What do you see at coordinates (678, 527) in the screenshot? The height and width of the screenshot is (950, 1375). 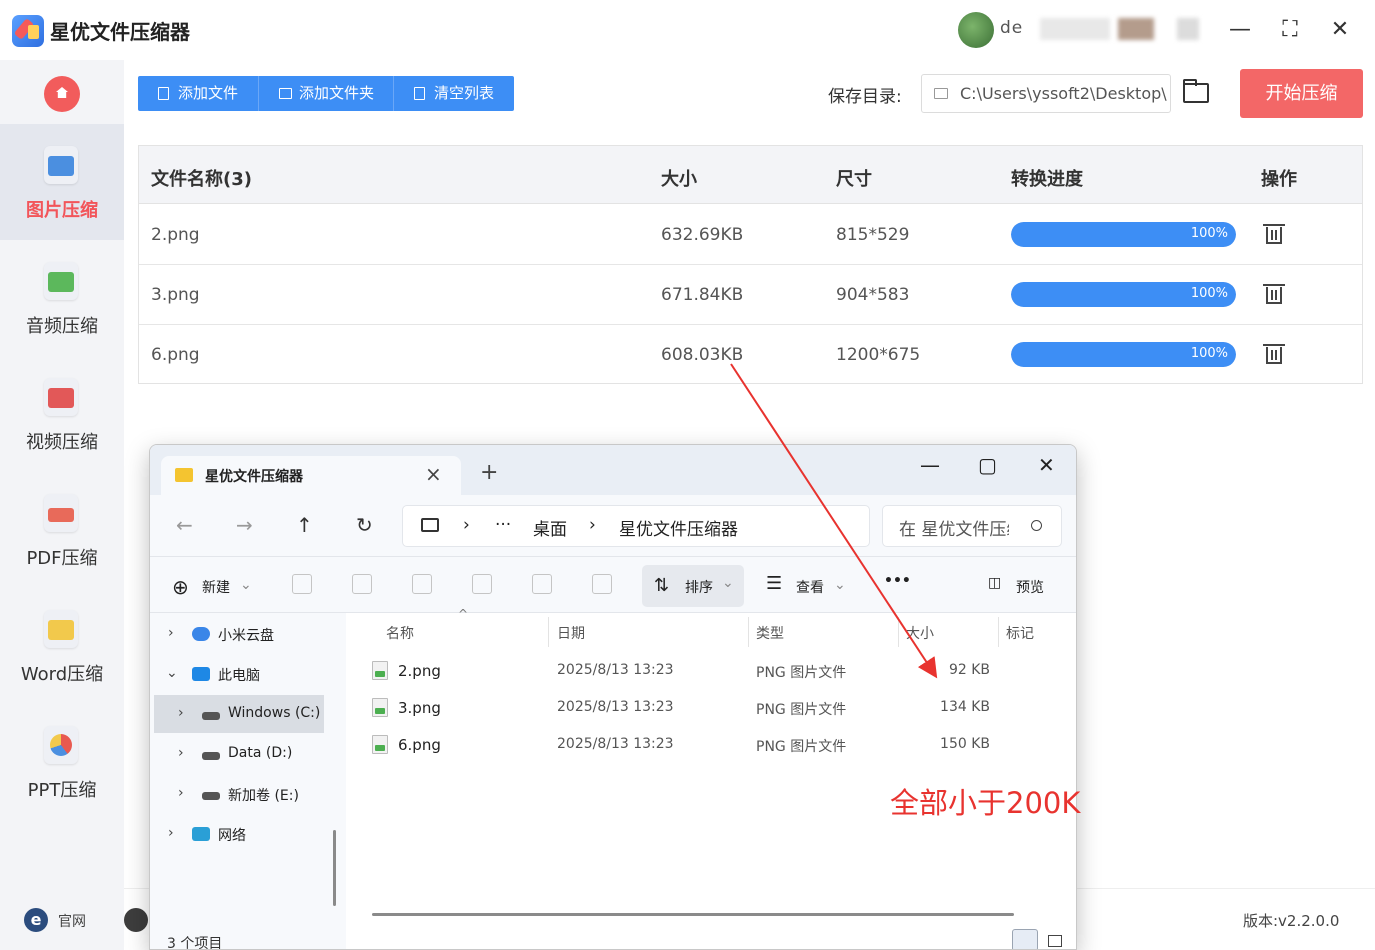 I see `breadcrumb-item: 星优文件压缩器` at bounding box center [678, 527].